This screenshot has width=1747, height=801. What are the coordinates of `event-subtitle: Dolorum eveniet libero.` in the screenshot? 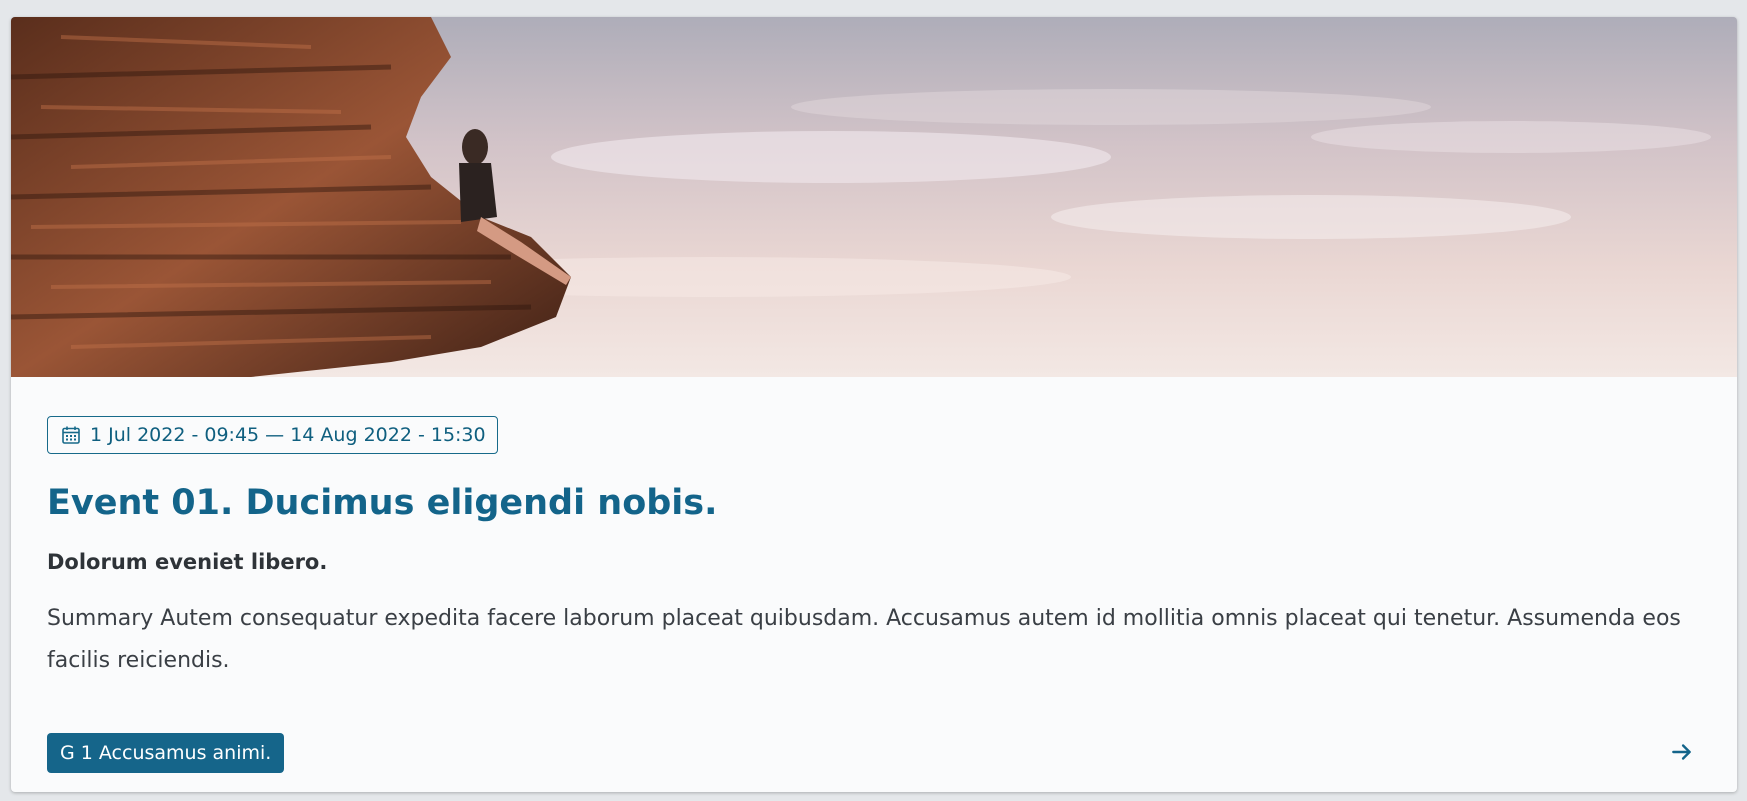 It's located at (187, 562).